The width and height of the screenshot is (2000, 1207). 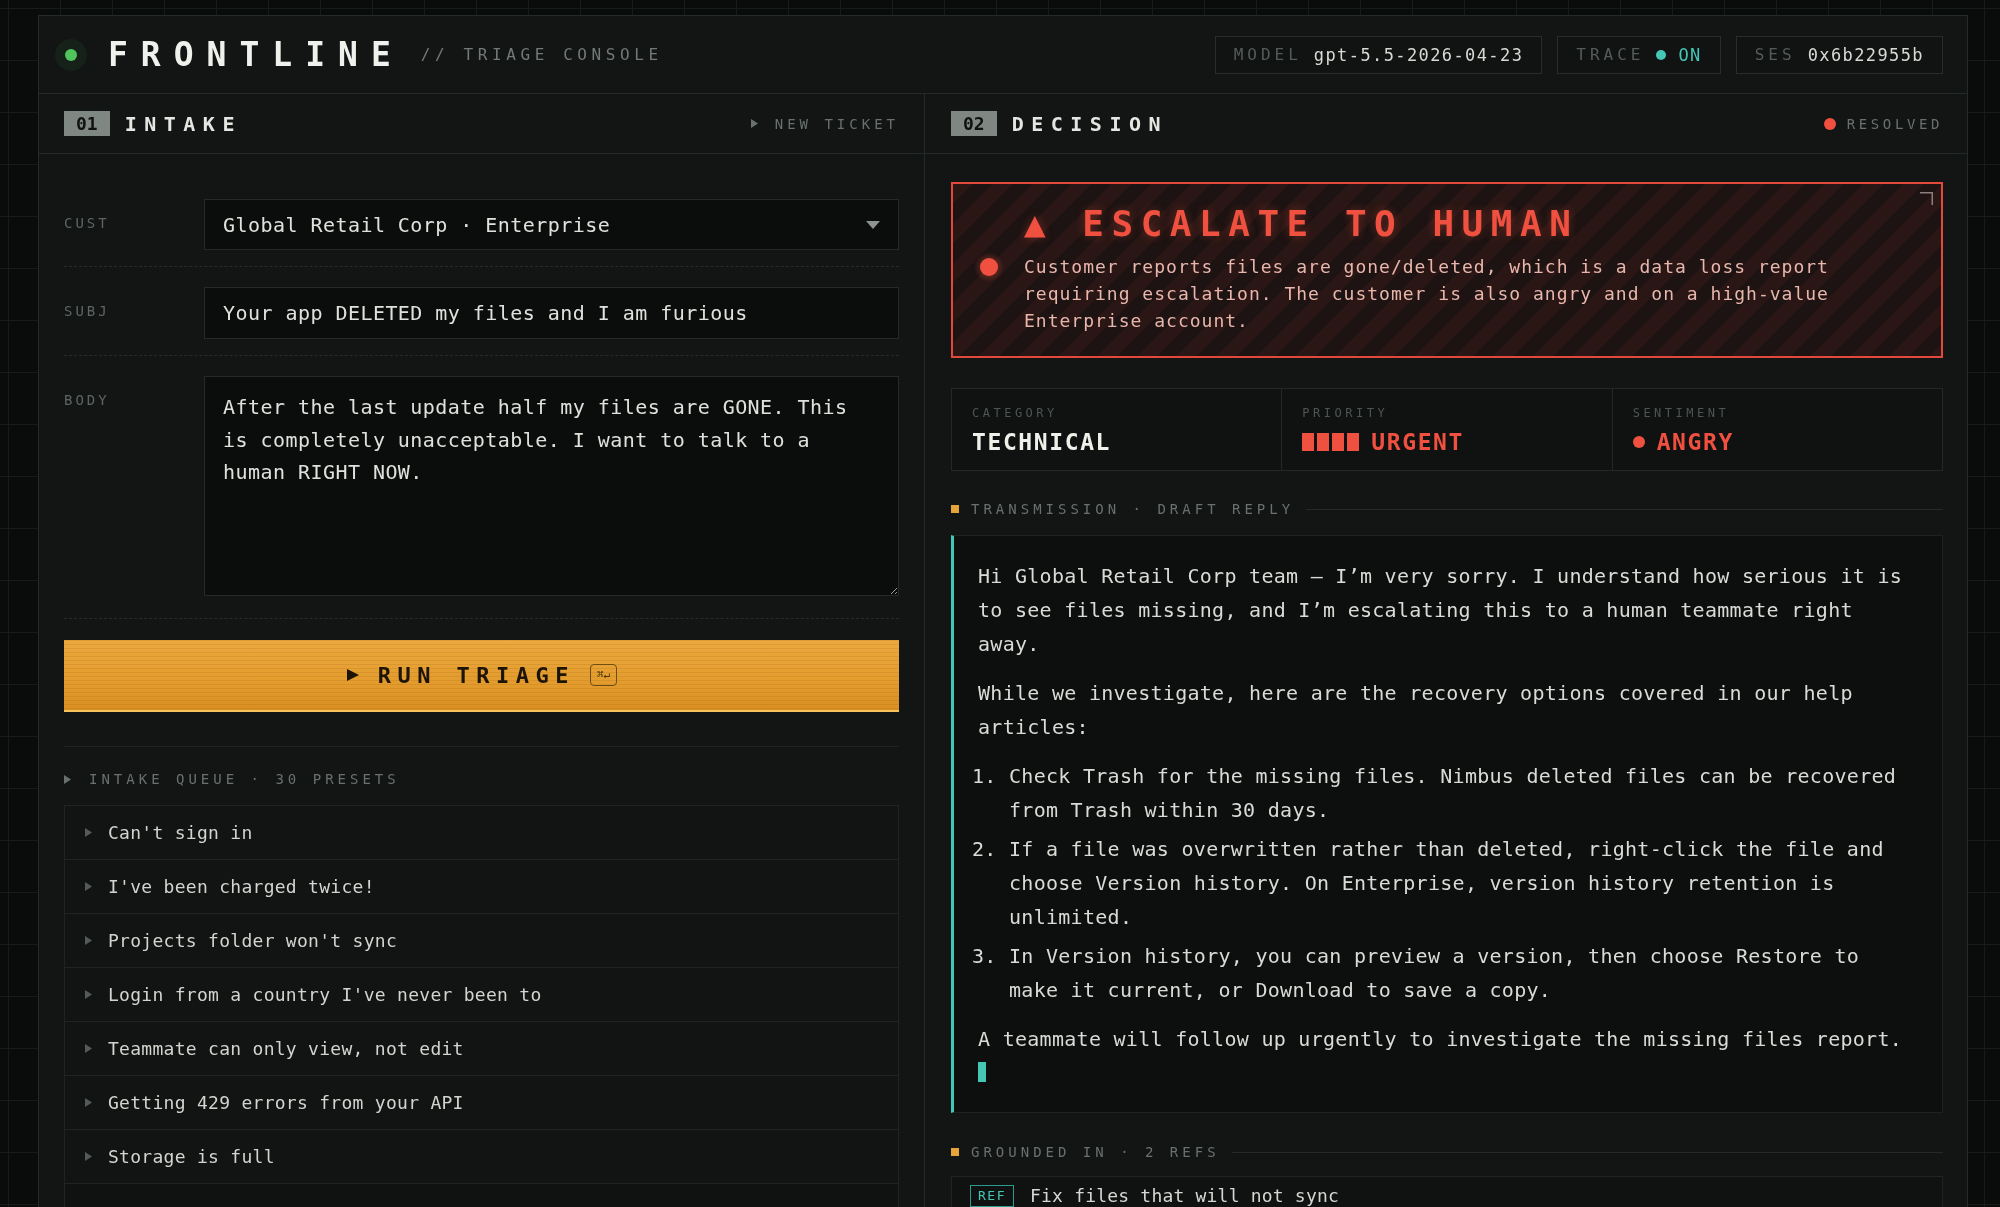 What do you see at coordinates (985, 956) in the screenshot?
I see `list-number: 3.` at bounding box center [985, 956].